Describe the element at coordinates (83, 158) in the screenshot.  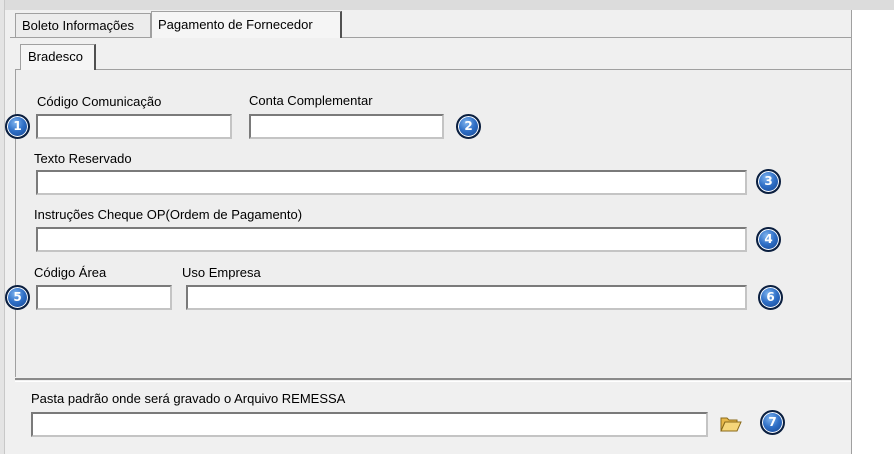
I see `texto-reservado-label: Texto Reservado` at that location.